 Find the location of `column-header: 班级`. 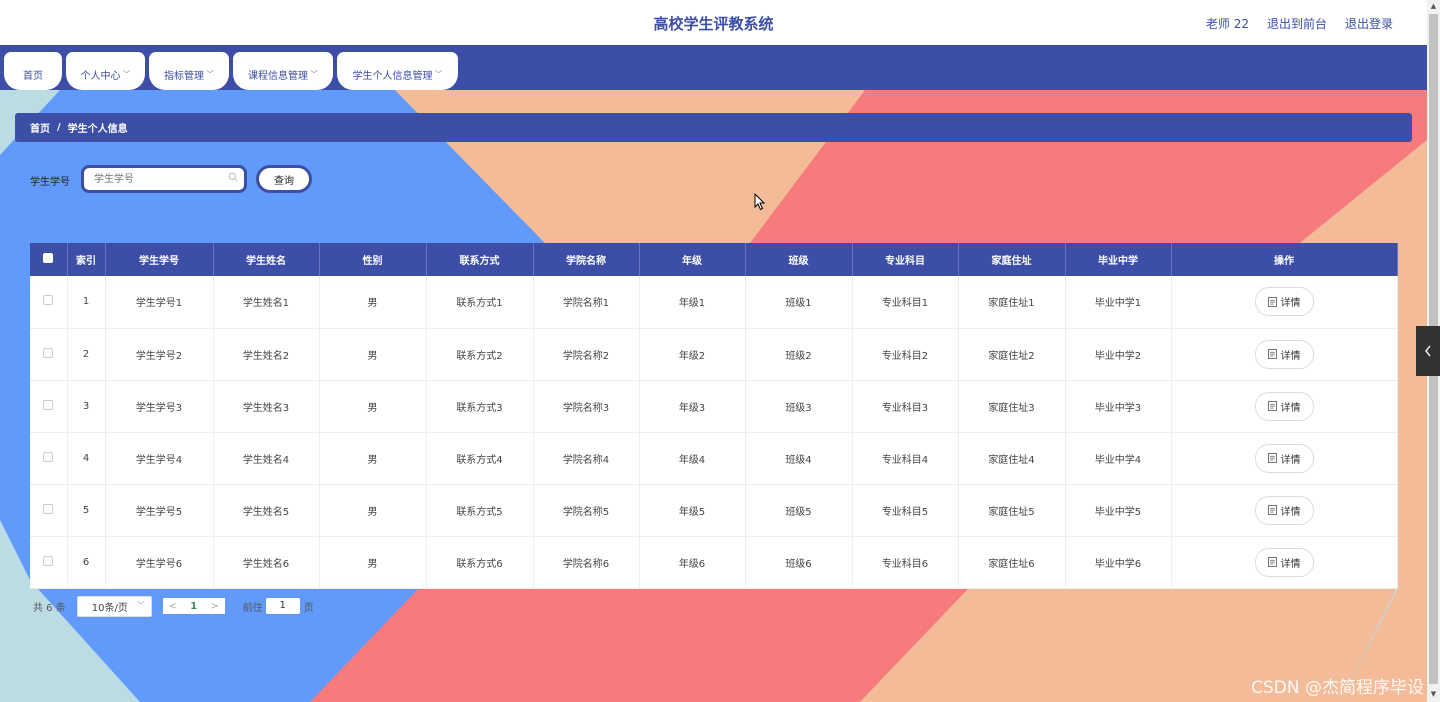

column-header: 班级 is located at coordinates (799, 259).